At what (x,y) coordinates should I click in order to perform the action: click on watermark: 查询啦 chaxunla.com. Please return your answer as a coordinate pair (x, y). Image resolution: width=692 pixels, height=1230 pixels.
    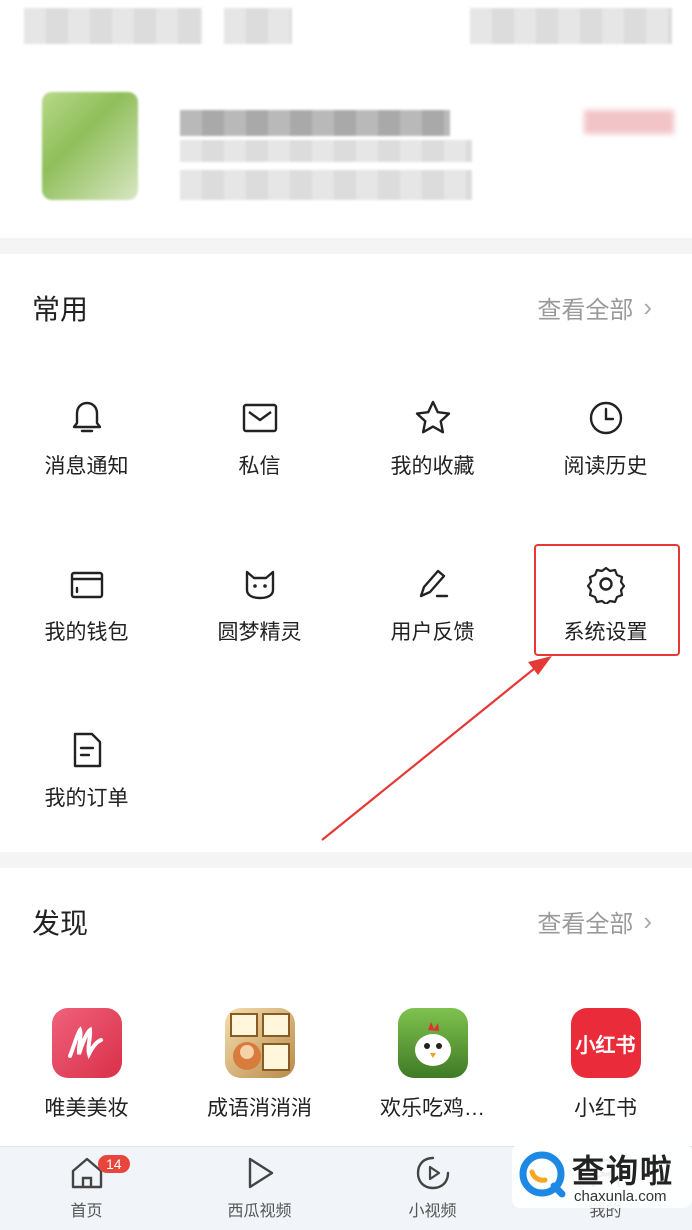
    Looking at the image, I should click on (602, 1176).